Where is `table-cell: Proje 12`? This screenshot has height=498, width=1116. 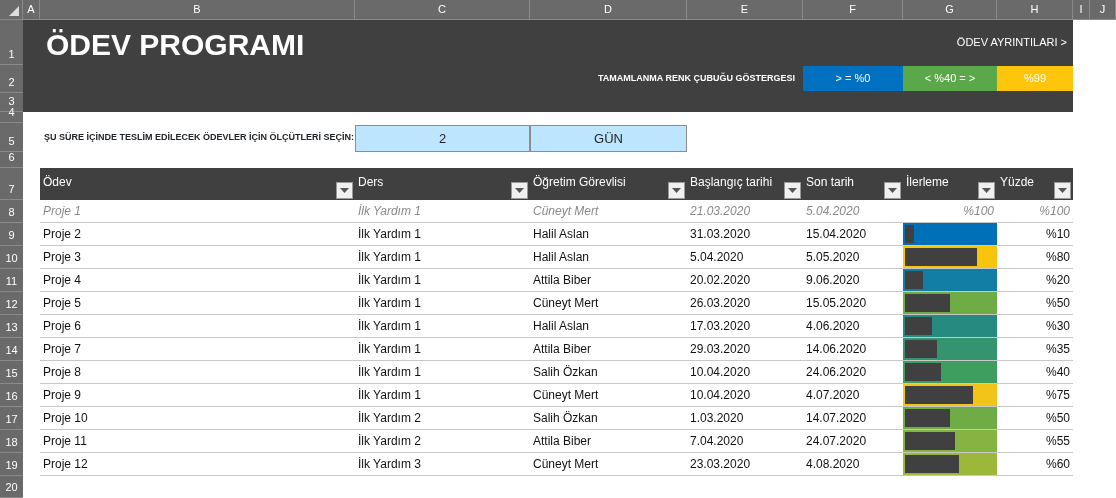
table-cell: Proje 12 is located at coordinates (197, 464).